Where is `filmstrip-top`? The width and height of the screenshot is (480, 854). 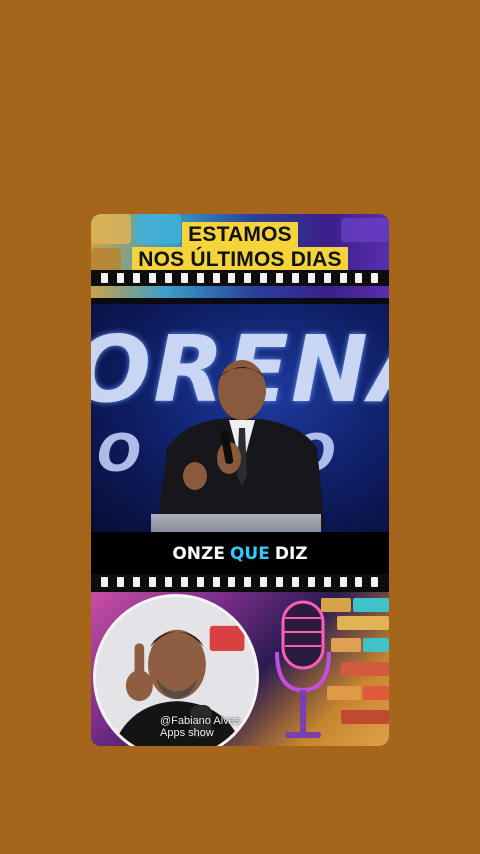
filmstrip-top is located at coordinates (240, 278).